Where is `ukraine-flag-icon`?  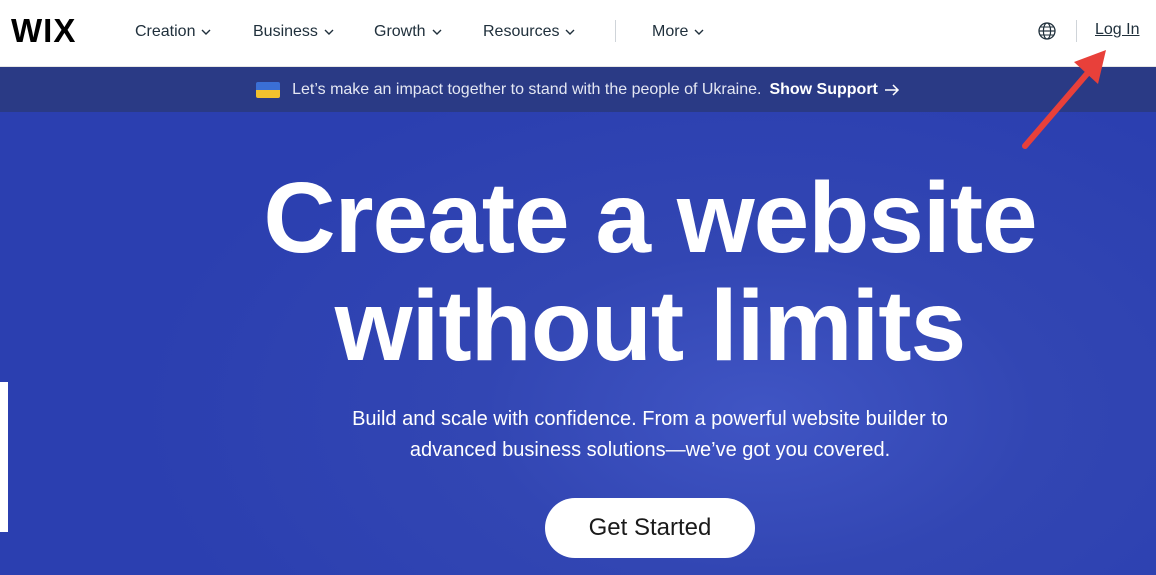
ukraine-flag-icon is located at coordinates (268, 89).